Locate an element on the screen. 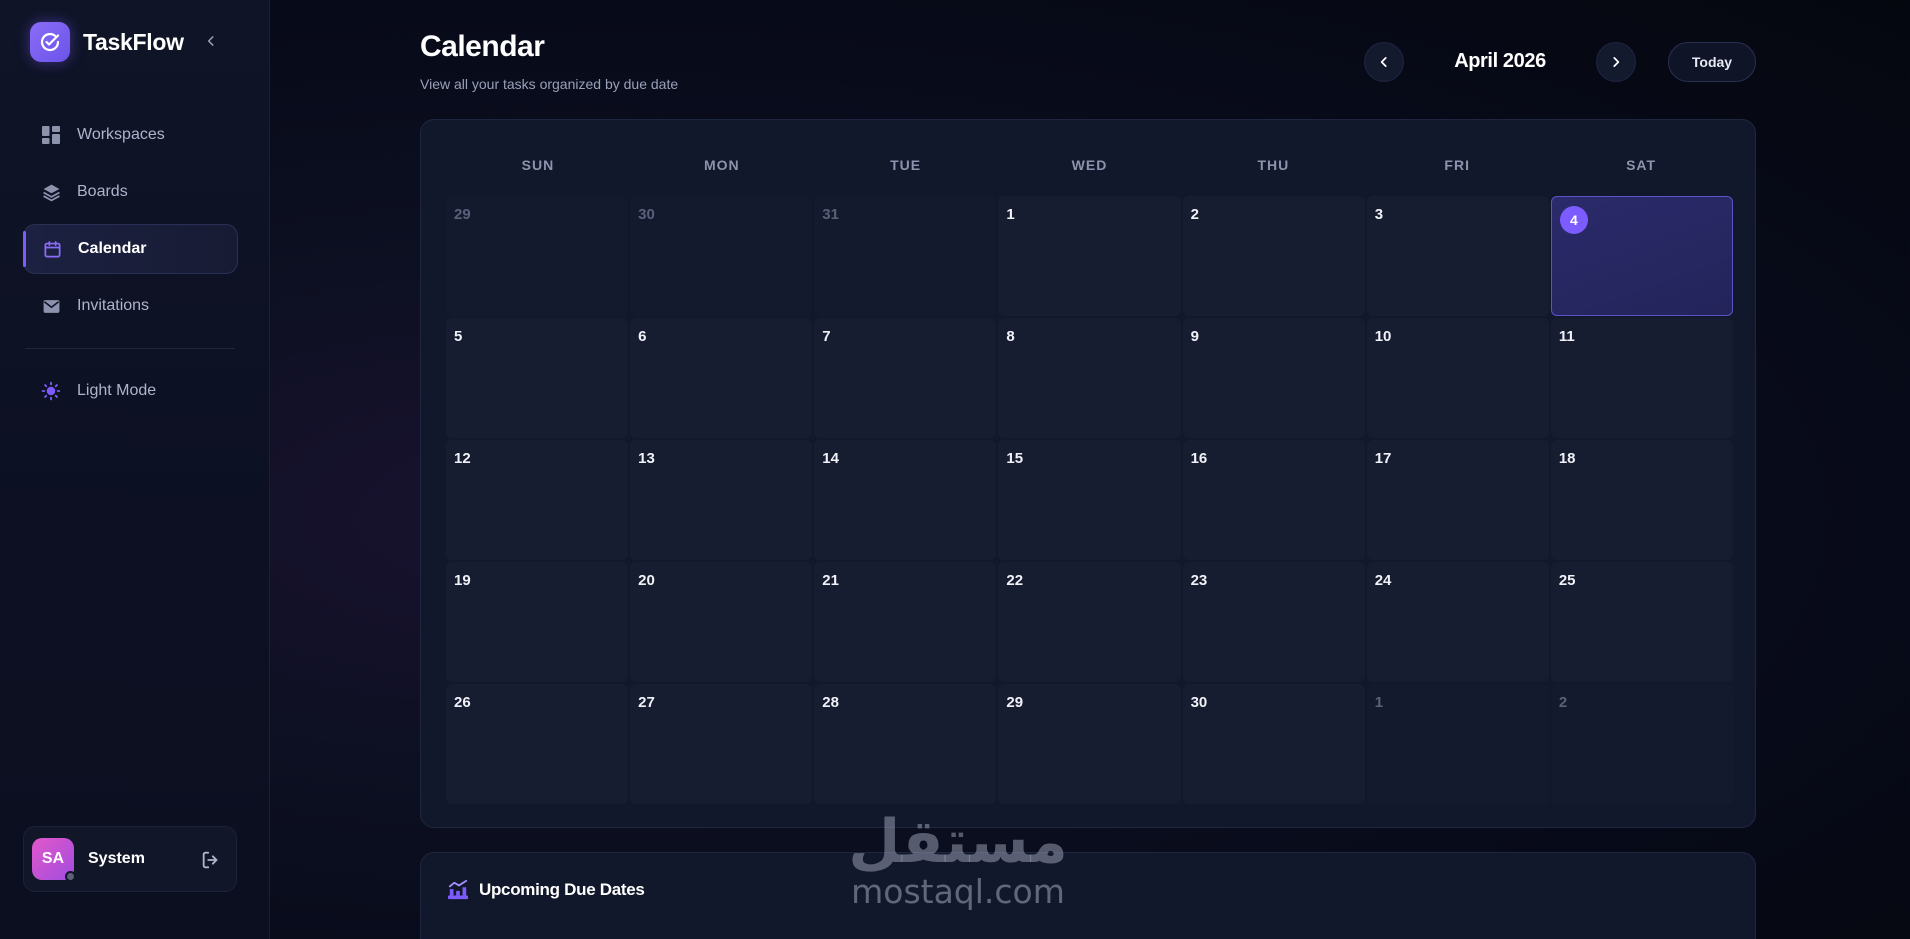 This screenshot has height=939, width=1910. calendar-day: 26 is located at coordinates (537, 744).